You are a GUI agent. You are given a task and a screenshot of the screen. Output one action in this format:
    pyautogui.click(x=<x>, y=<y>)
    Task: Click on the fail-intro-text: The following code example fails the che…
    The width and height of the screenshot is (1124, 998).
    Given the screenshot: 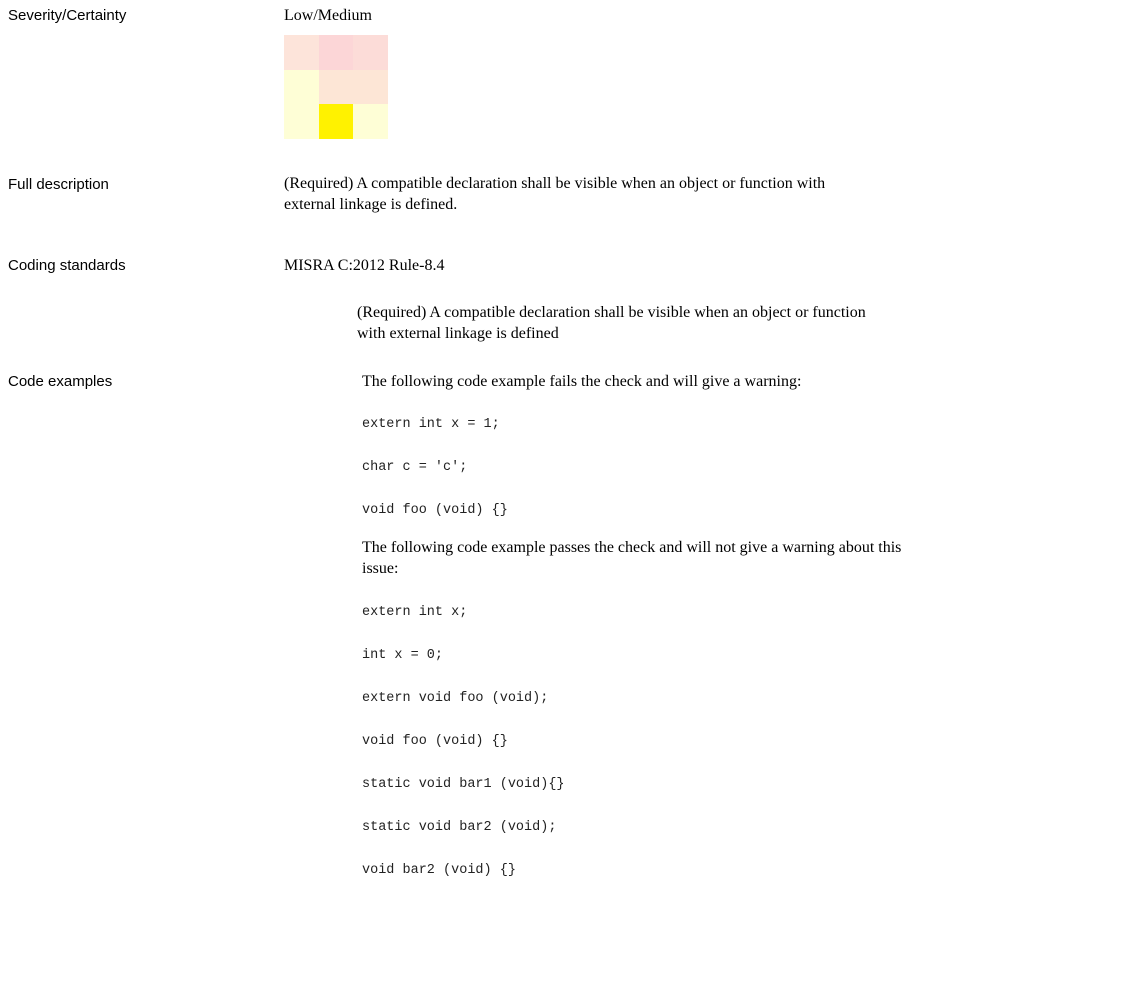 What is the action you would take?
    pyautogui.click(x=582, y=381)
    